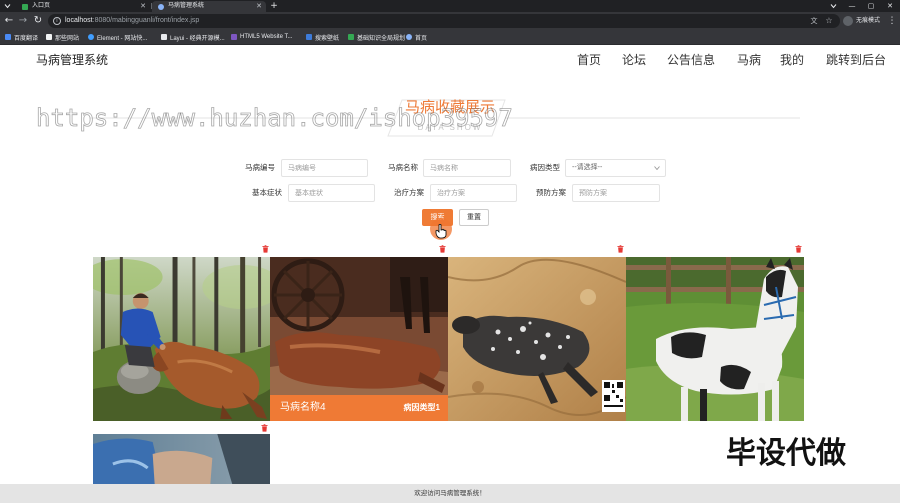 This screenshot has height=503, width=900. Describe the element at coordinates (186, 6) in the screenshot. I see `tab-title: 马病管理系统` at that location.